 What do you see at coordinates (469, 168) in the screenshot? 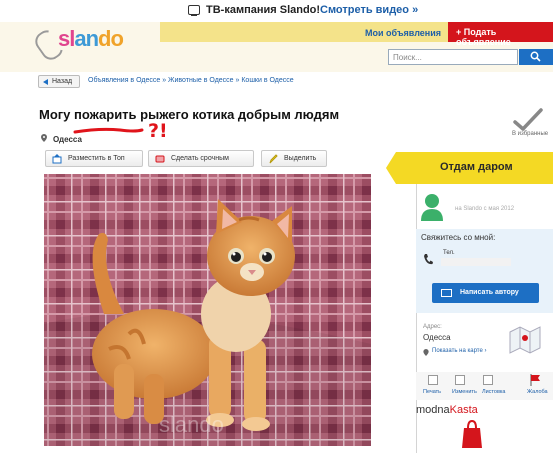
I see `price-giveaway-badge: Отдам даром` at bounding box center [469, 168].